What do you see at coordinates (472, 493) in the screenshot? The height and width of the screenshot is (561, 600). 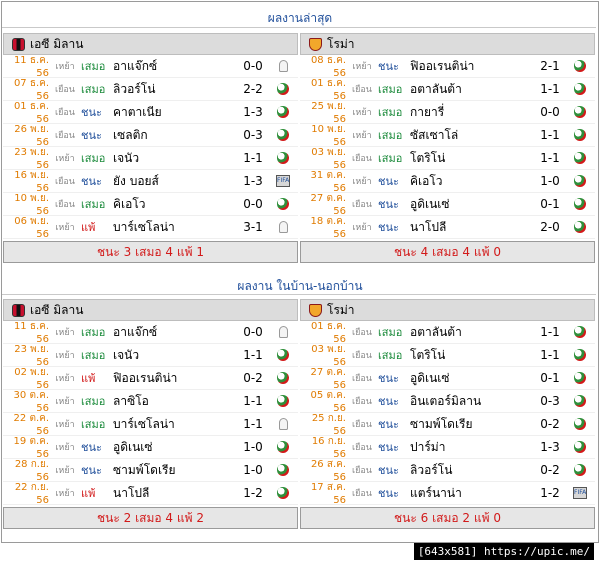 I see `match-opponent: แตร์นาน่า` at bounding box center [472, 493].